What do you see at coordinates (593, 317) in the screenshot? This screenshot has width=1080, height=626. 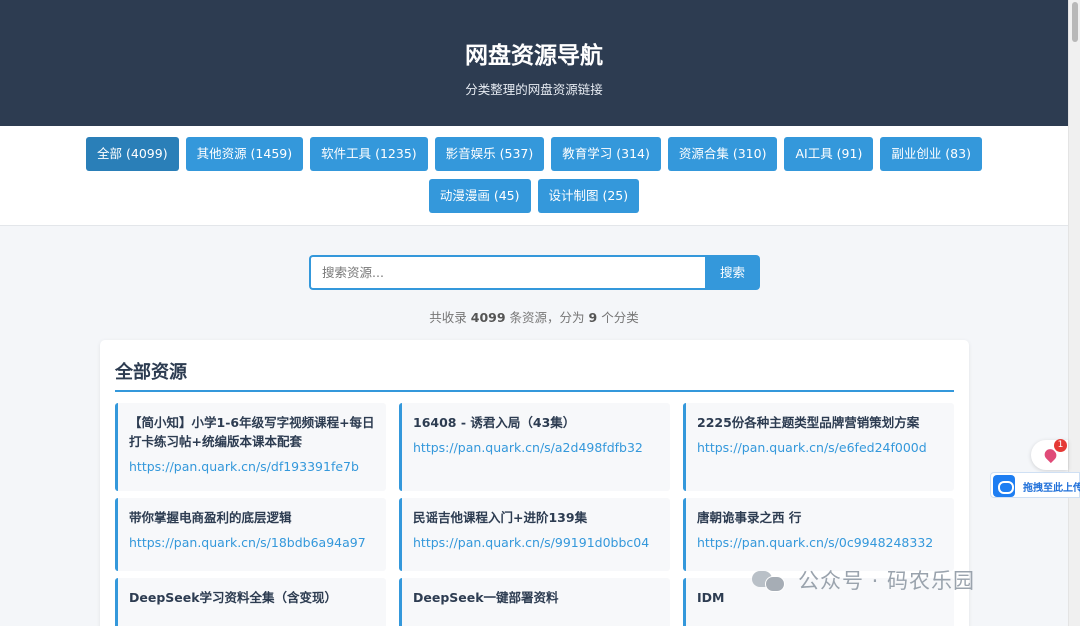 I see `stats-category-count: 9` at bounding box center [593, 317].